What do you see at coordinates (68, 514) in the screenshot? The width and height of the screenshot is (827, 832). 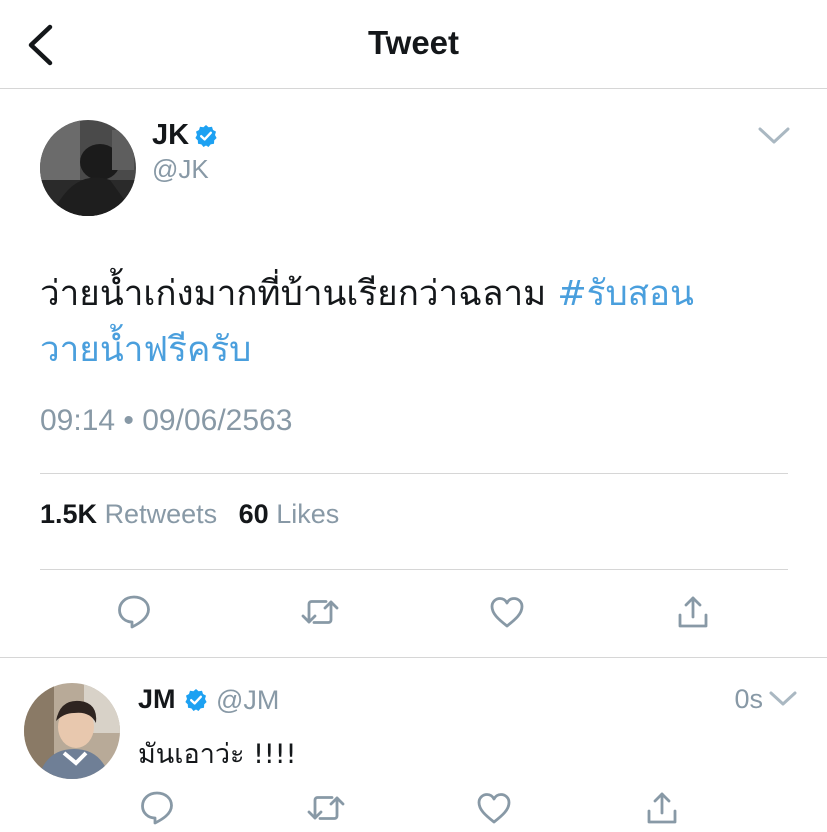 I see `retweets-count: 1.5K` at bounding box center [68, 514].